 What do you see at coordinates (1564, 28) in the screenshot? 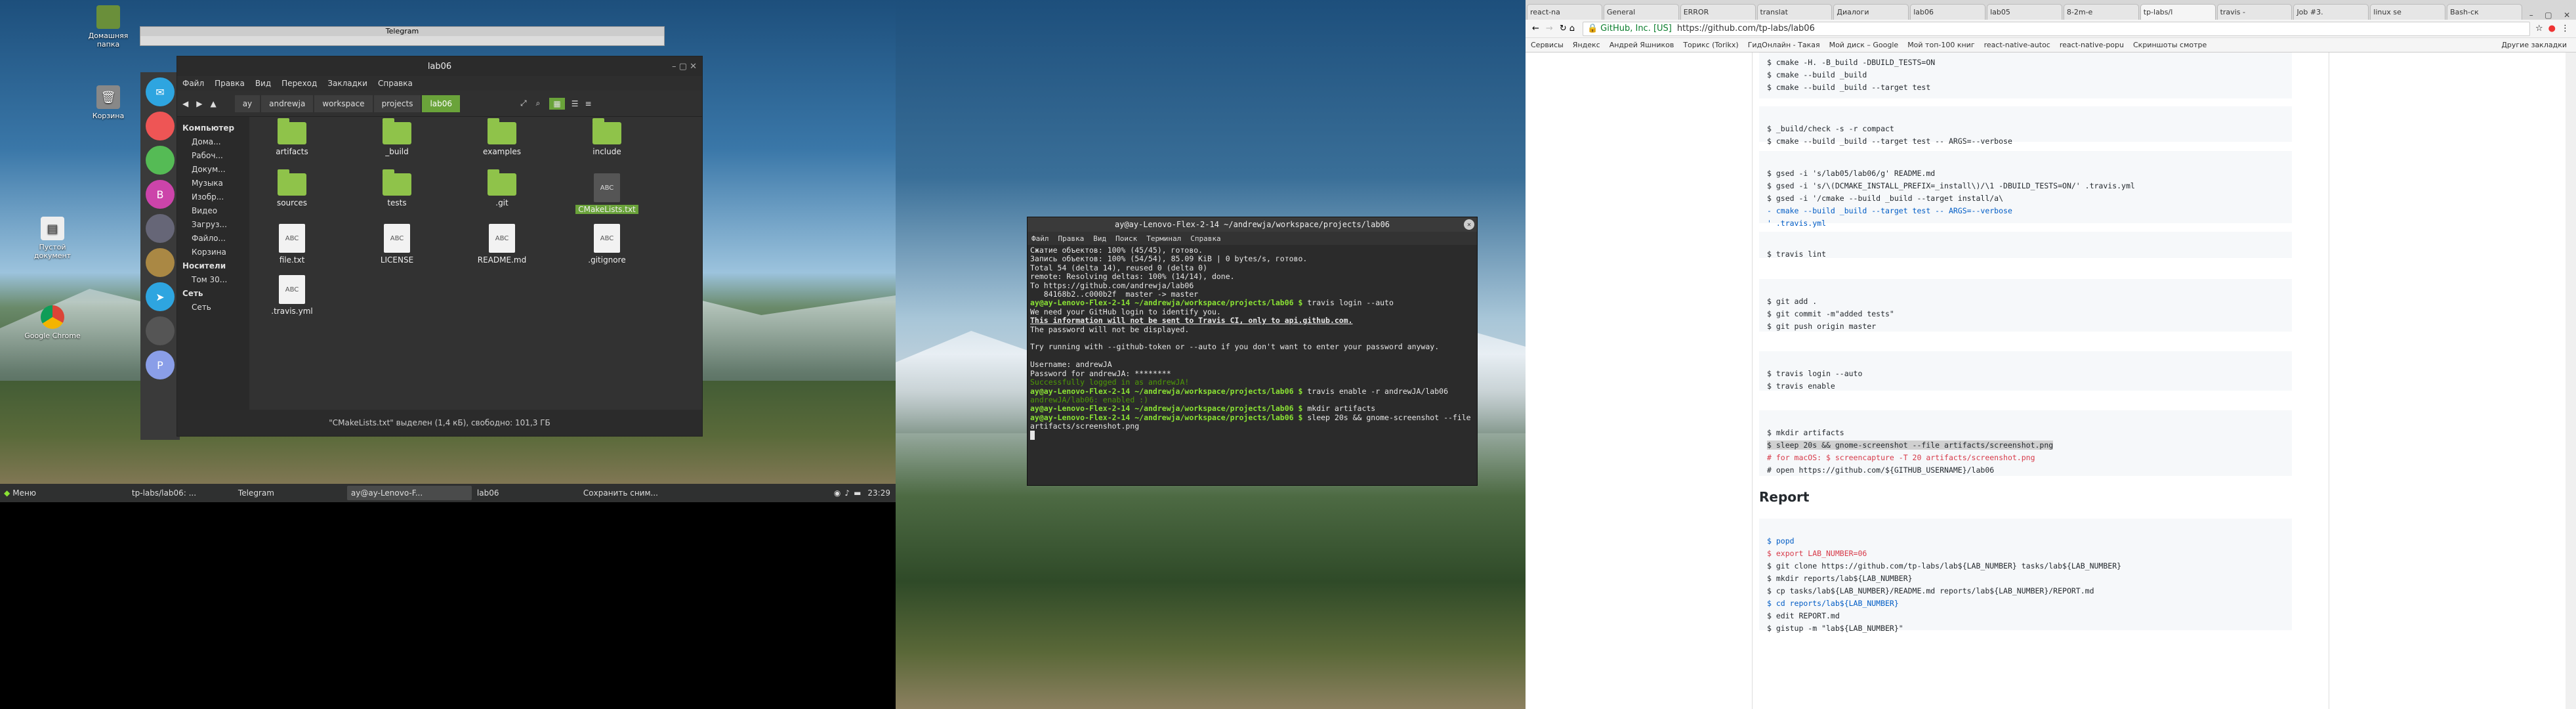
I see `reload-icon: ↻` at bounding box center [1564, 28].